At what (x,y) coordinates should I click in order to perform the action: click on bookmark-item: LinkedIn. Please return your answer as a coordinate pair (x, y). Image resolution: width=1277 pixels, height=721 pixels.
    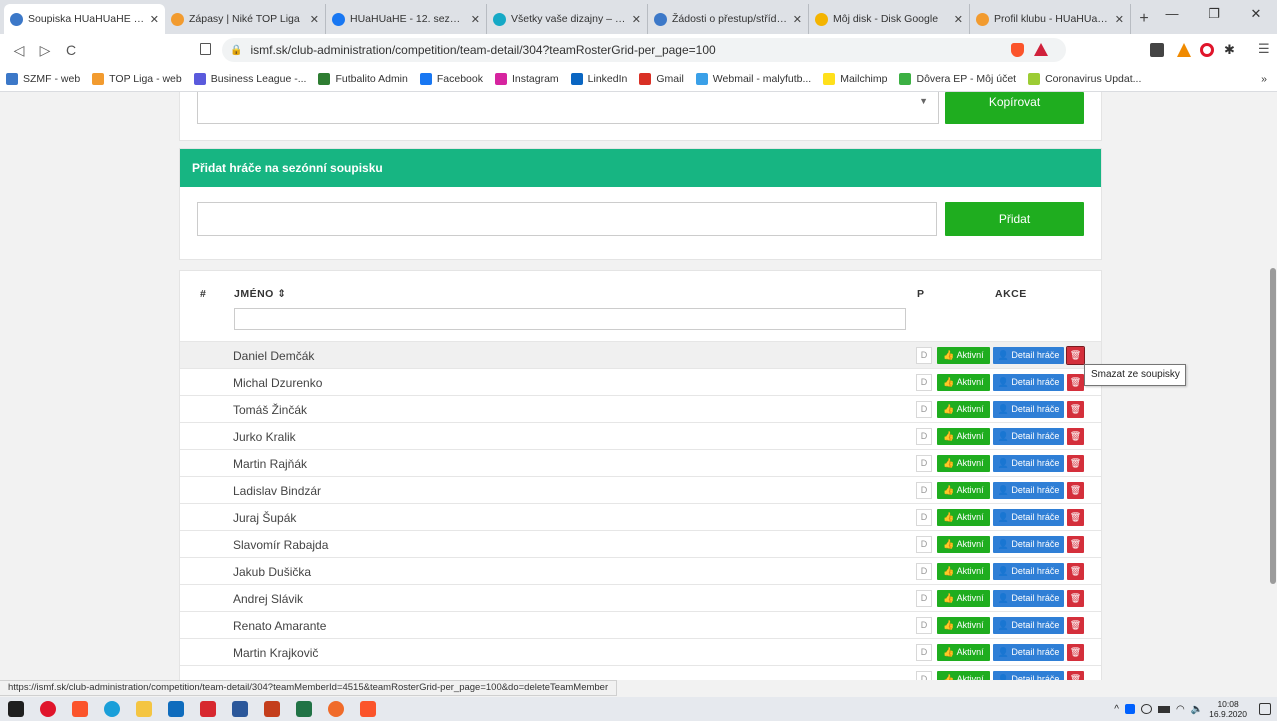
    Looking at the image, I should click on (598, 78).